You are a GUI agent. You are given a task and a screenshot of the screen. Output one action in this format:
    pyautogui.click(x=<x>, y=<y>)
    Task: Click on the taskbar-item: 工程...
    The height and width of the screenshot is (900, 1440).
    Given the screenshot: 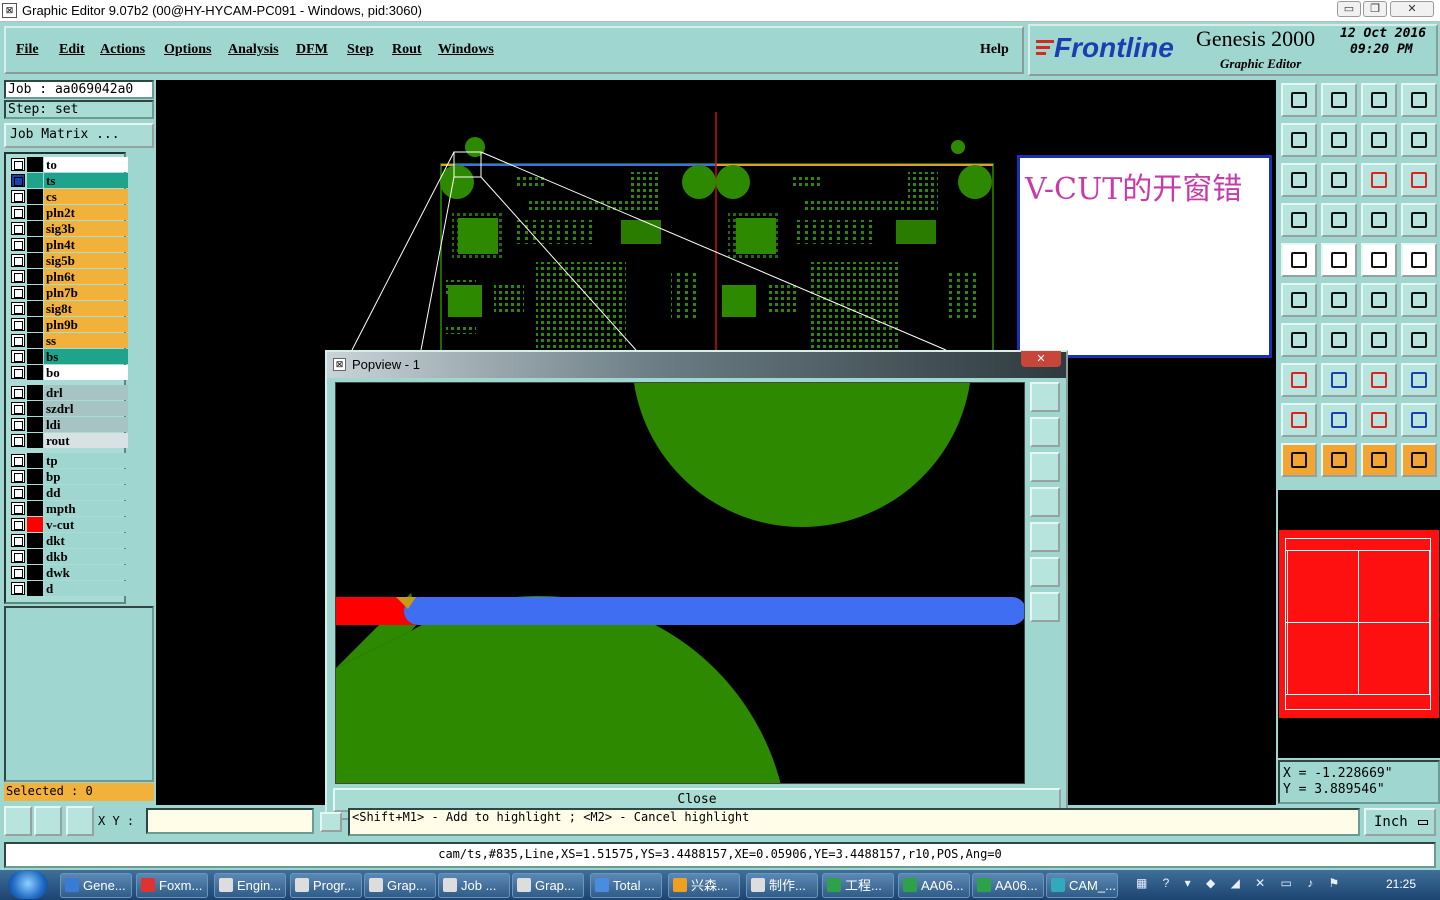 What is the action you would take?
    pyautogui.click(x=858, y=885)
    